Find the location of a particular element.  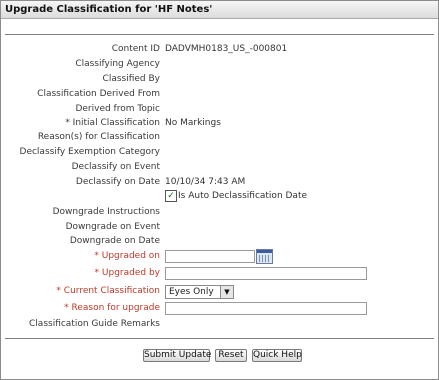

classifying-agency-label: Classifying Agency is located at coordinates (117, 64).